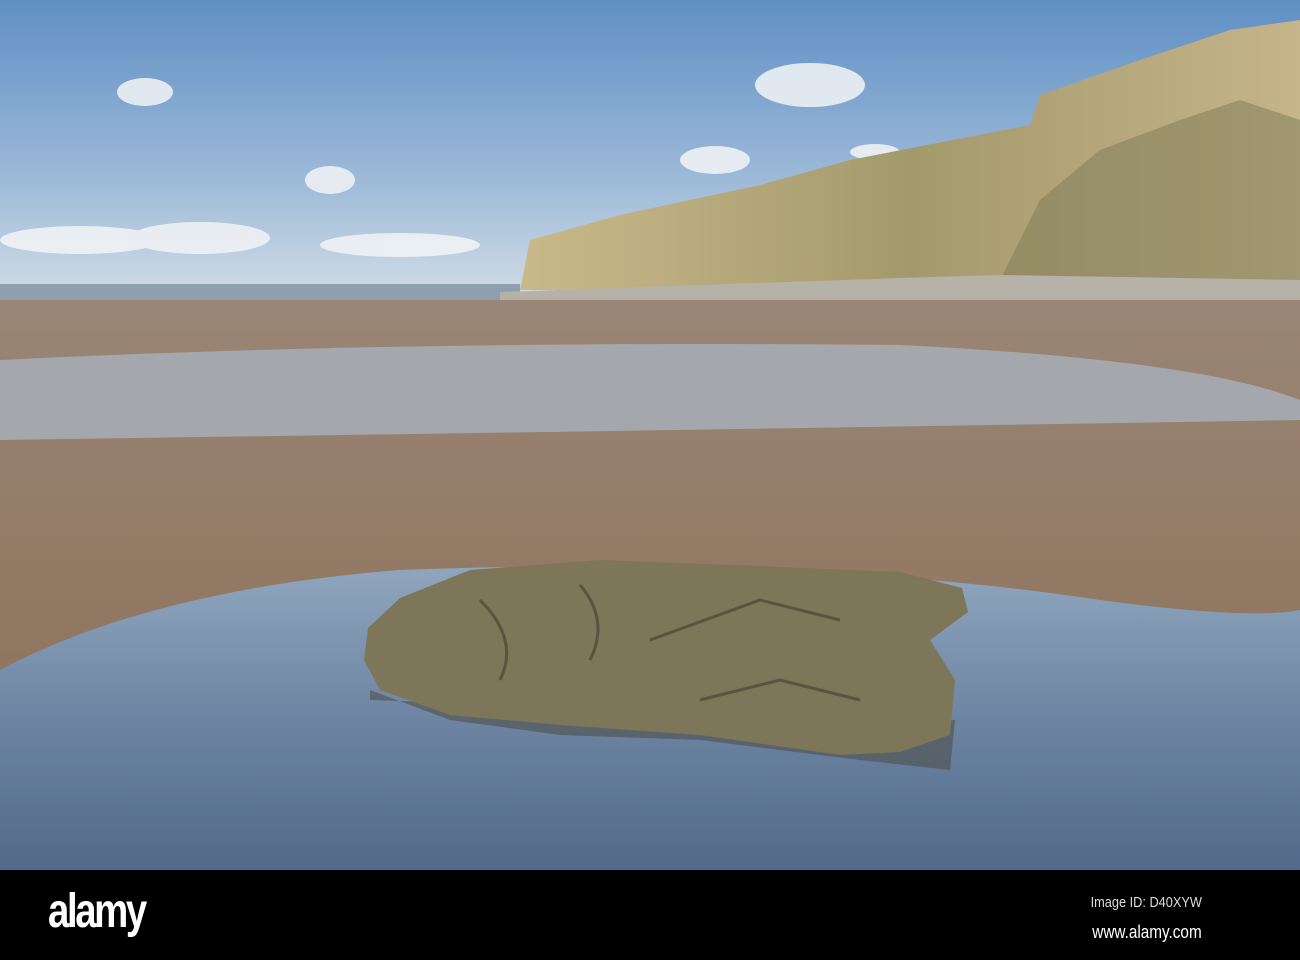 The height and width of the screenshot is (960, 1300). Describe the element at coordinates (650, 915) in the screenshot. I see `watermark-footer: alamy Image ID: D40XYW www.alamy.com` at that location.